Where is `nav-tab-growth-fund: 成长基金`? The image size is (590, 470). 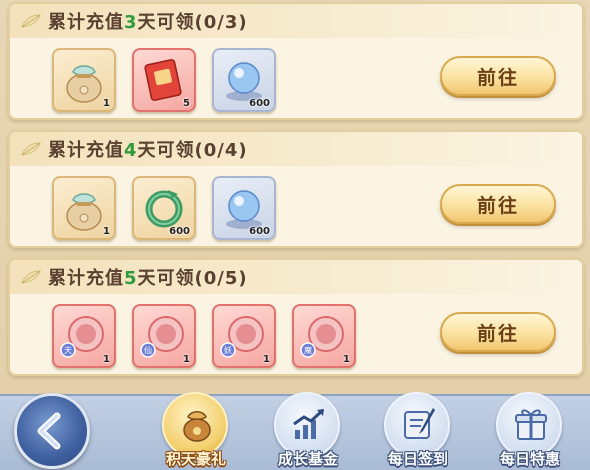 nav-tab-growth-fund: 成长基金 is located at coordinates (308, 431).